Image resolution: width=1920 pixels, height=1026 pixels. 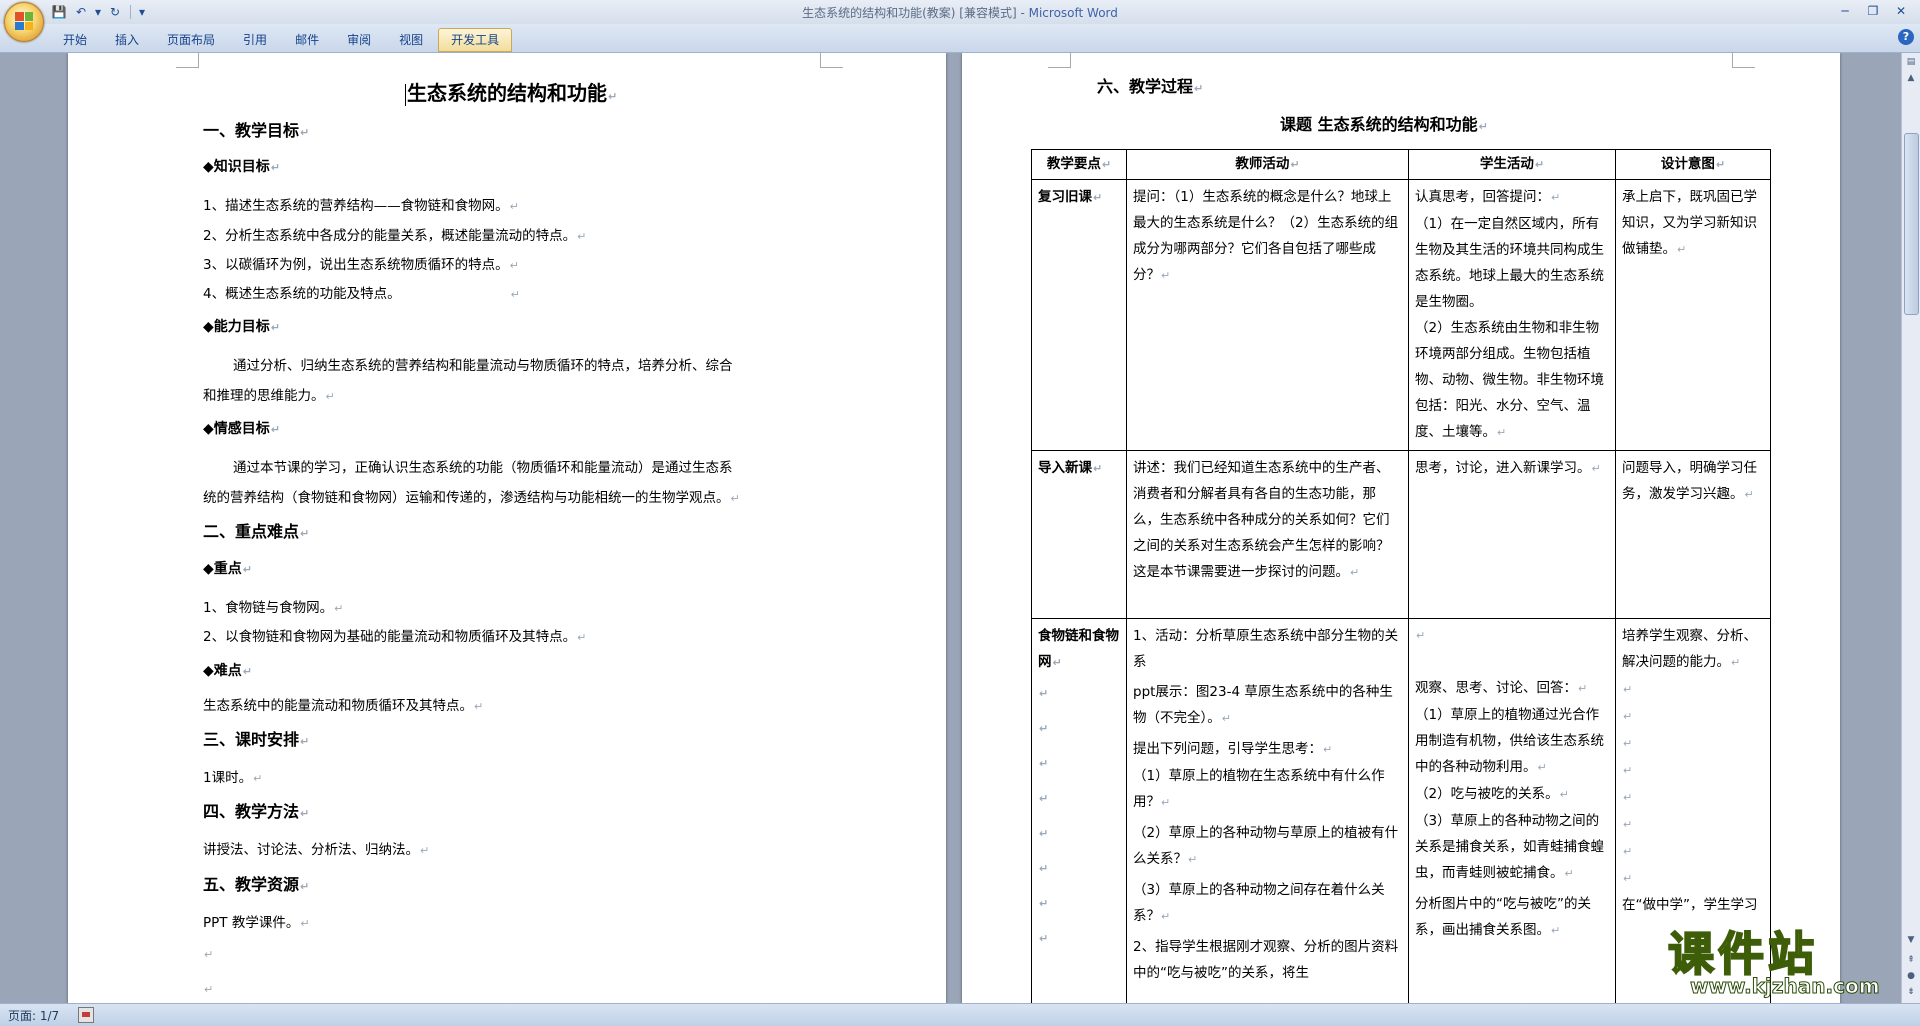 I want to click on paragraph: 生态系统中的能量流动和物质循环及其特点。↵, so click(x=343, y=706).